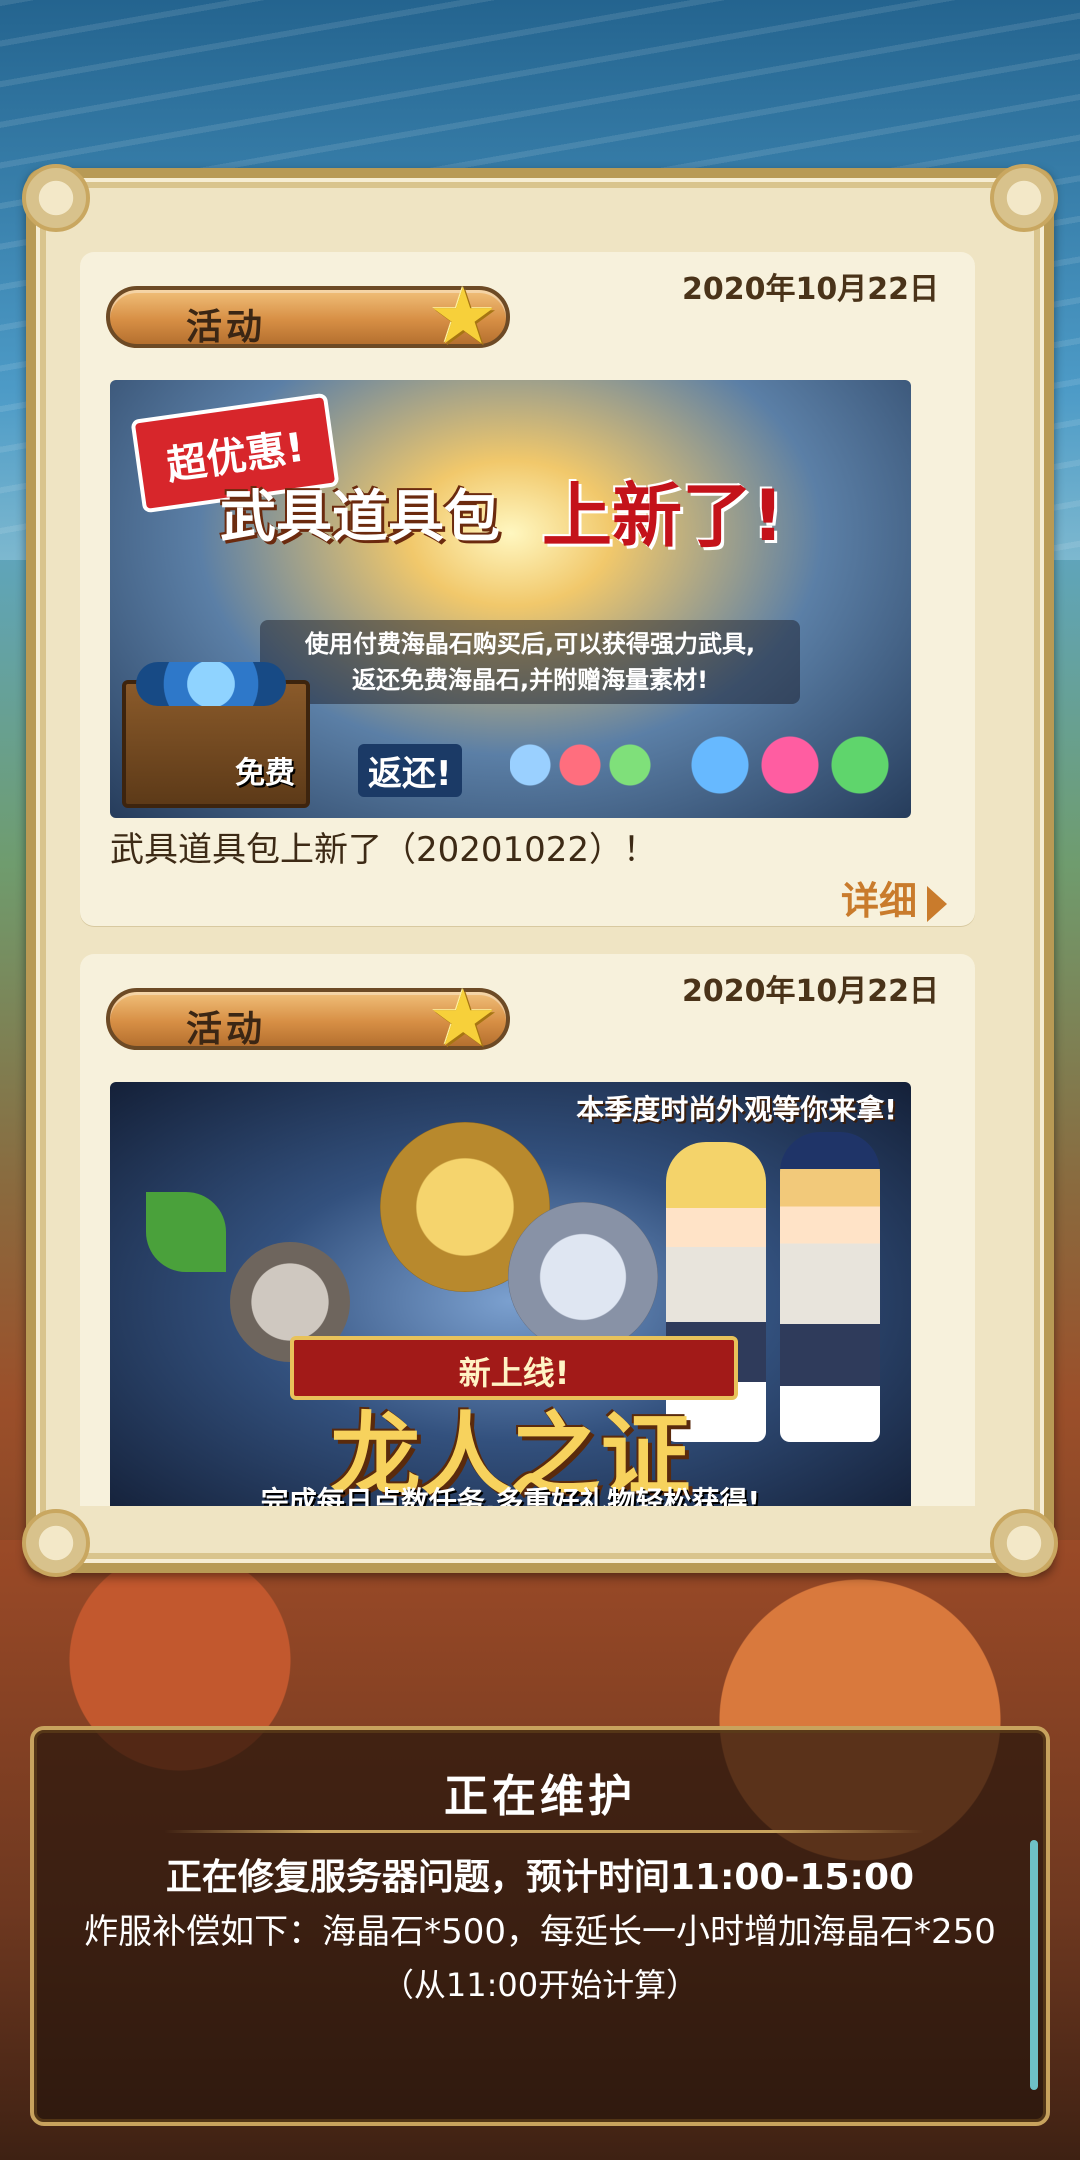 Image resolution: width=1080 pixels, height=2160 pixels. I want to click on news-title: 武具道具包上新了（20201022）！, so click(383, 846).